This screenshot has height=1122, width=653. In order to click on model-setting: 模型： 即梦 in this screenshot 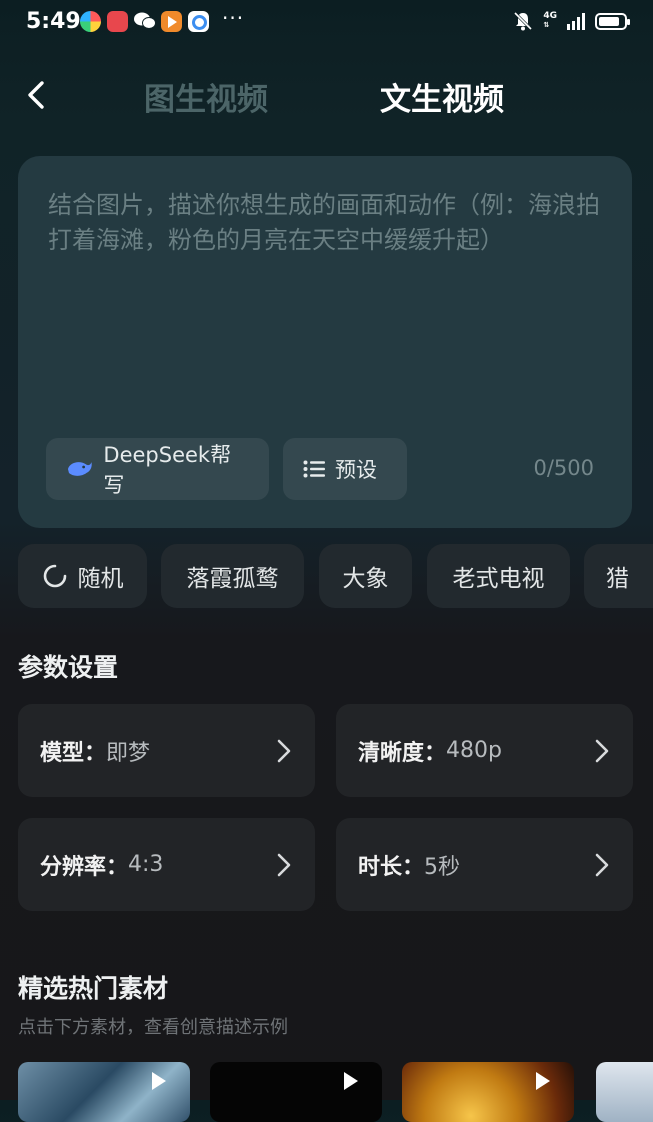, I will do `click(166, 750)`.